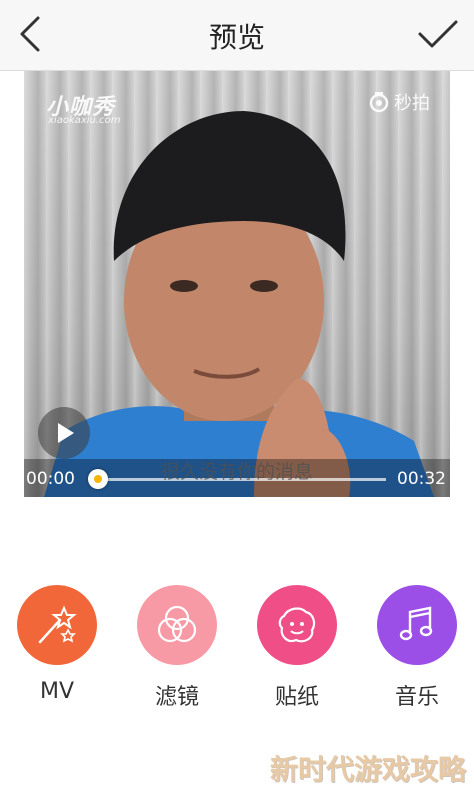 This screenshot has height=794, width=474. Describe the element at coordinates (176, 697) in the screenshot. I see `tool-filter-label: 滤镜` at that location.